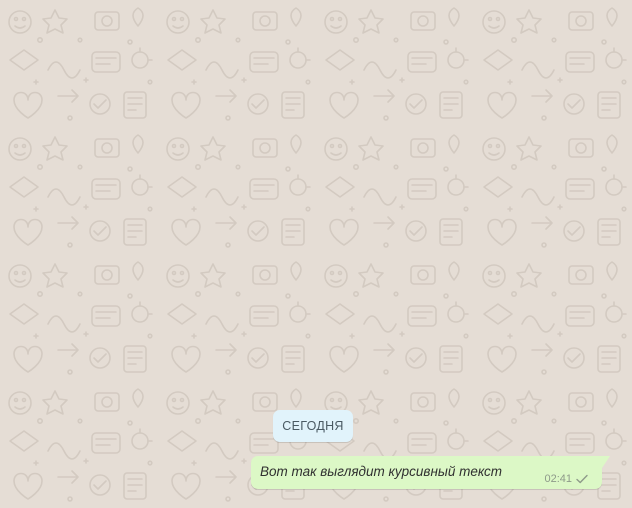 The width and height of the screenshot is (632, 508). I want to click on outgoing-message-bubble: Вот так выглядит курсивный текст 02:41, so click(430, 472).